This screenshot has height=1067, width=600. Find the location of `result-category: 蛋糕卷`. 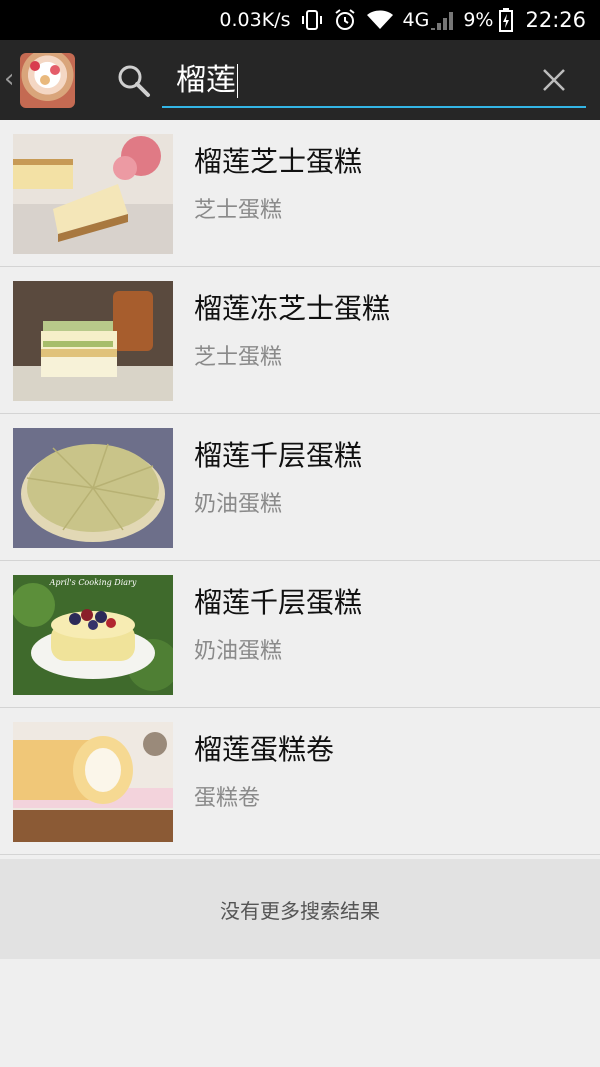

result-category: 蛋糕卷 is located at coordinates (227, 798).